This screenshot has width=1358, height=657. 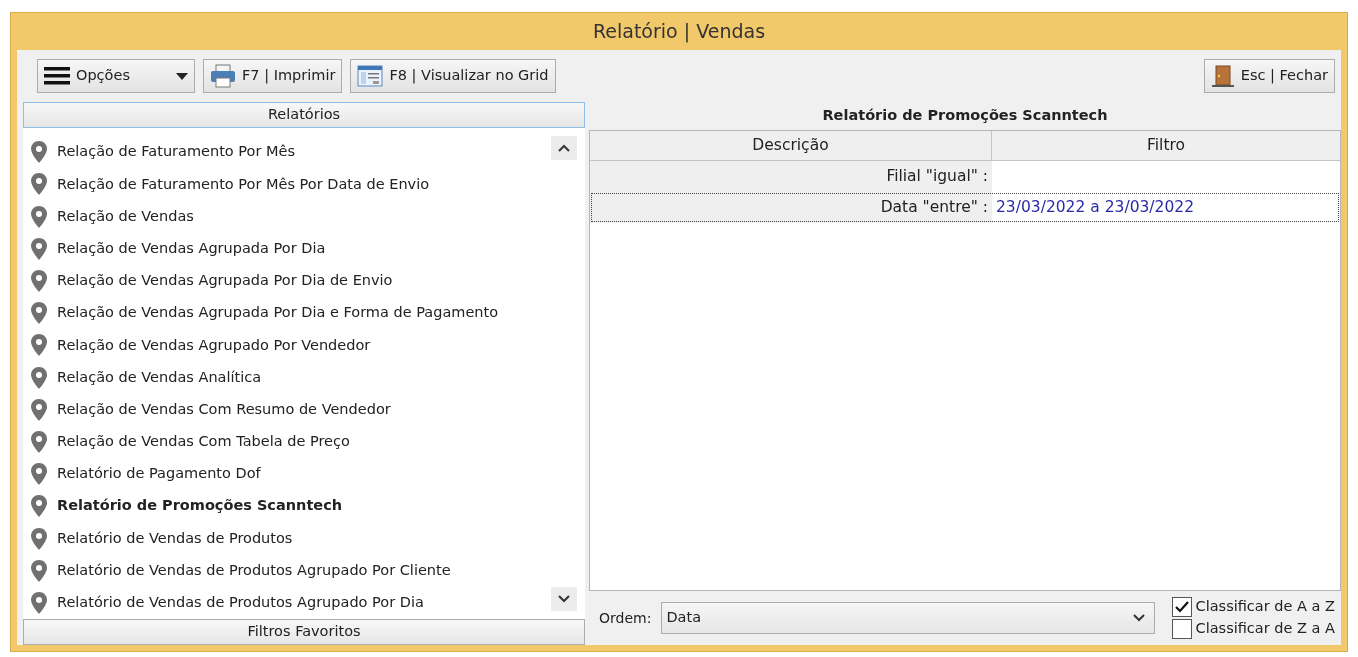 What do you see at coordinates (159, 474) in the screenshot?
I see `report-list-item: Relatório de Pagamento Dof` at bounding box center [159, 474].